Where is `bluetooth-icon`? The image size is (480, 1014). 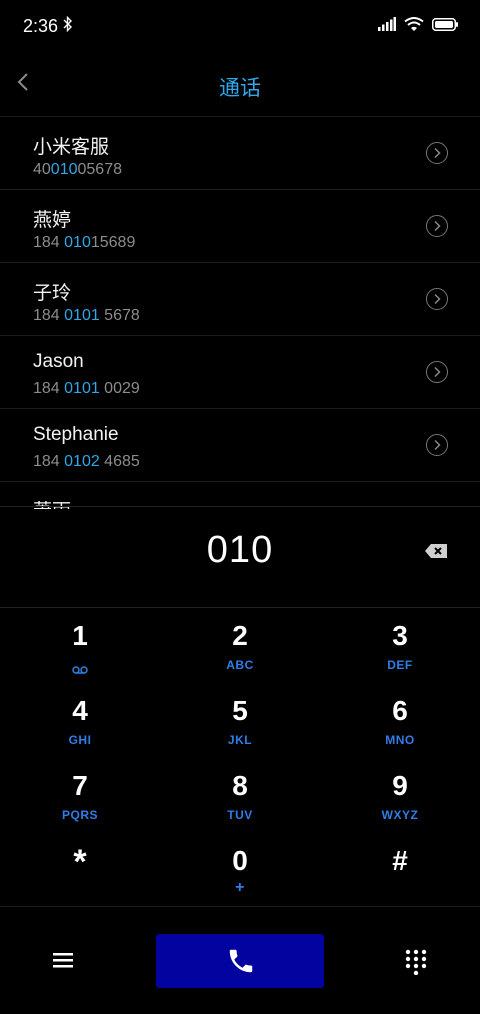 bluetooth-icon is located at coordinates (68, 26).